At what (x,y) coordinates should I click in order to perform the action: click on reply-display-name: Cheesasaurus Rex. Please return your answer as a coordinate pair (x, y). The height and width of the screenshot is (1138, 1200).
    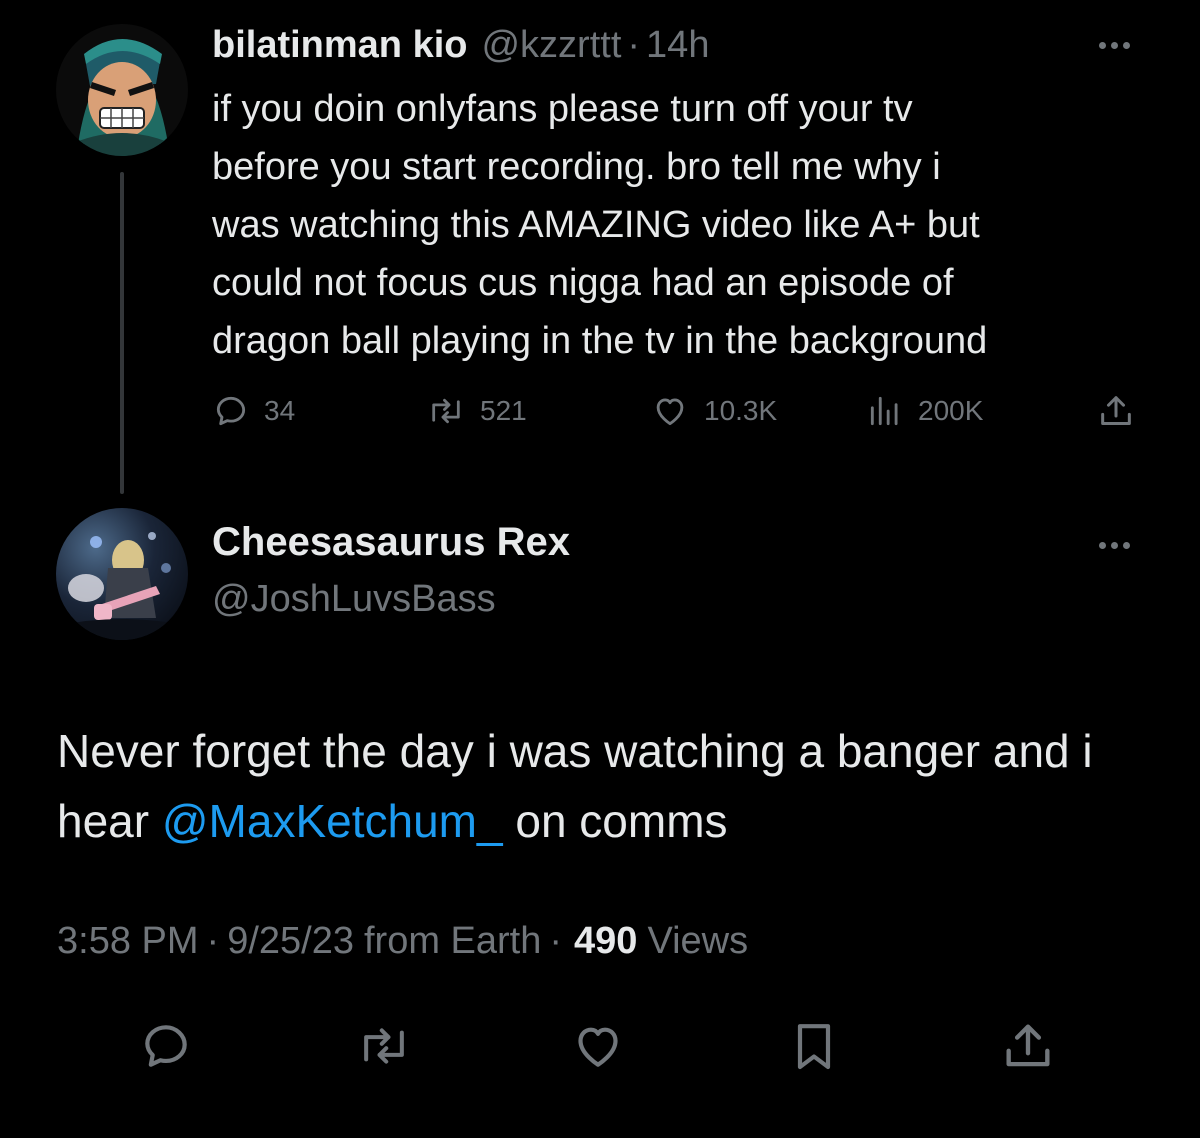
    Looking at the image, I should click on (391, 542).